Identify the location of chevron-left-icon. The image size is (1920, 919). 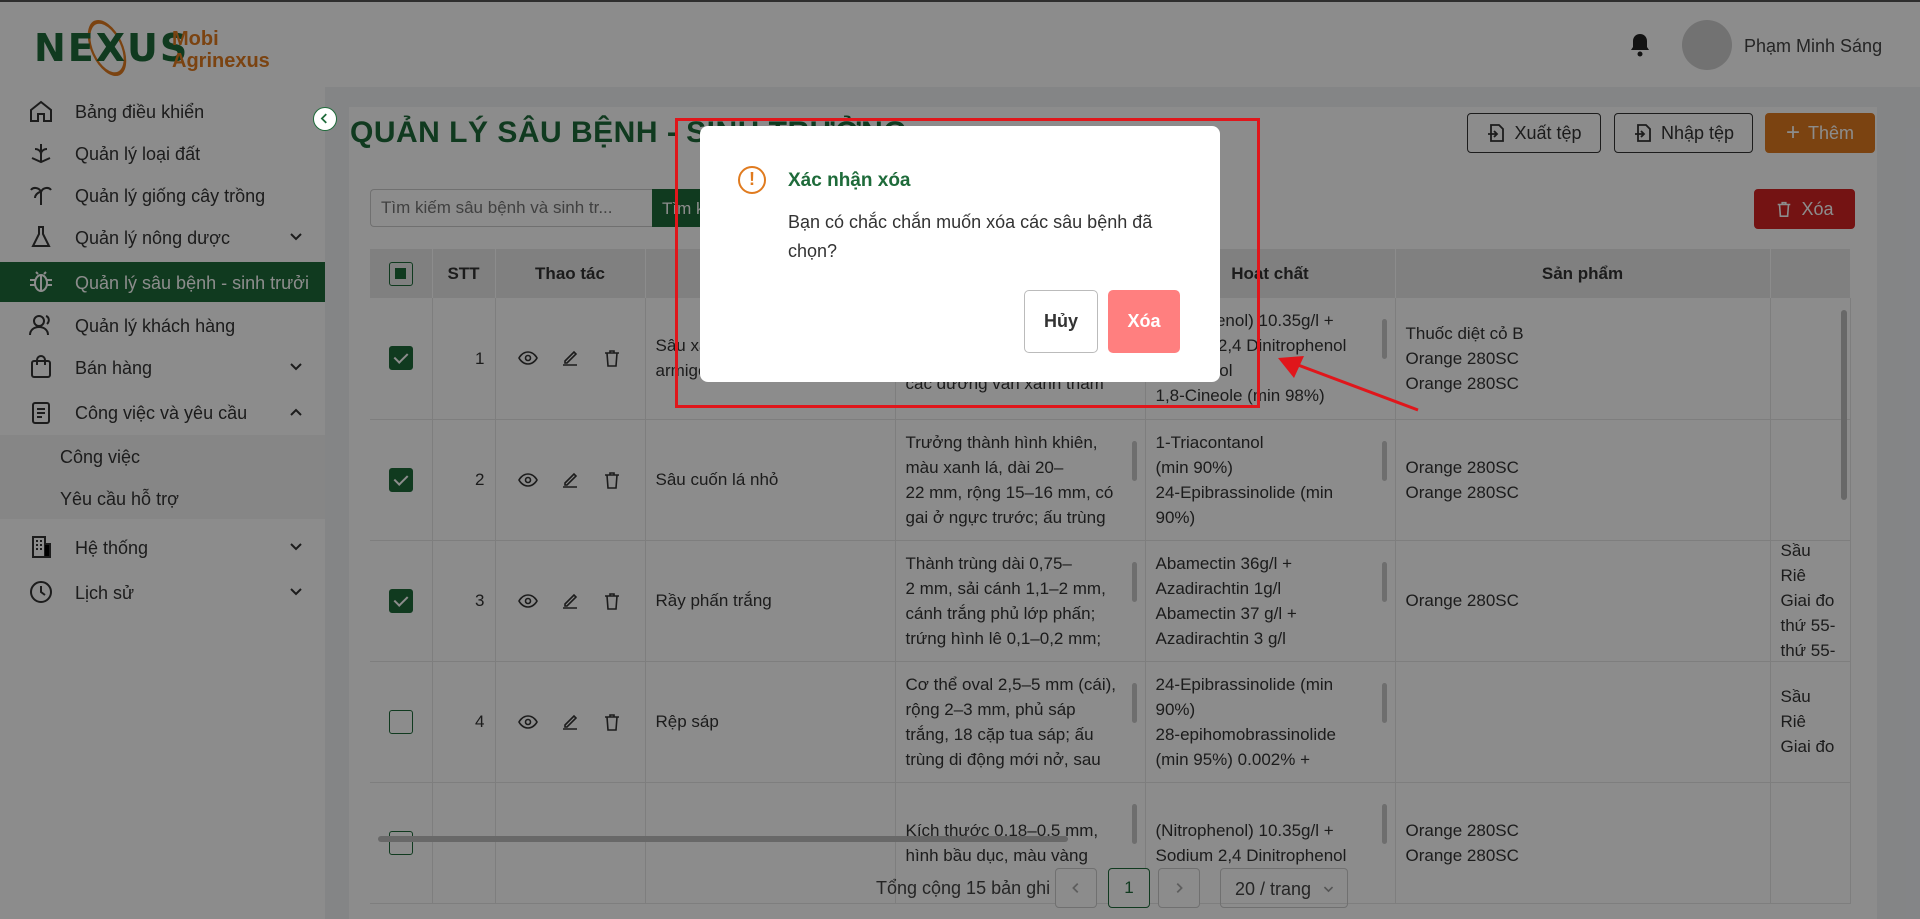
(323, 118).